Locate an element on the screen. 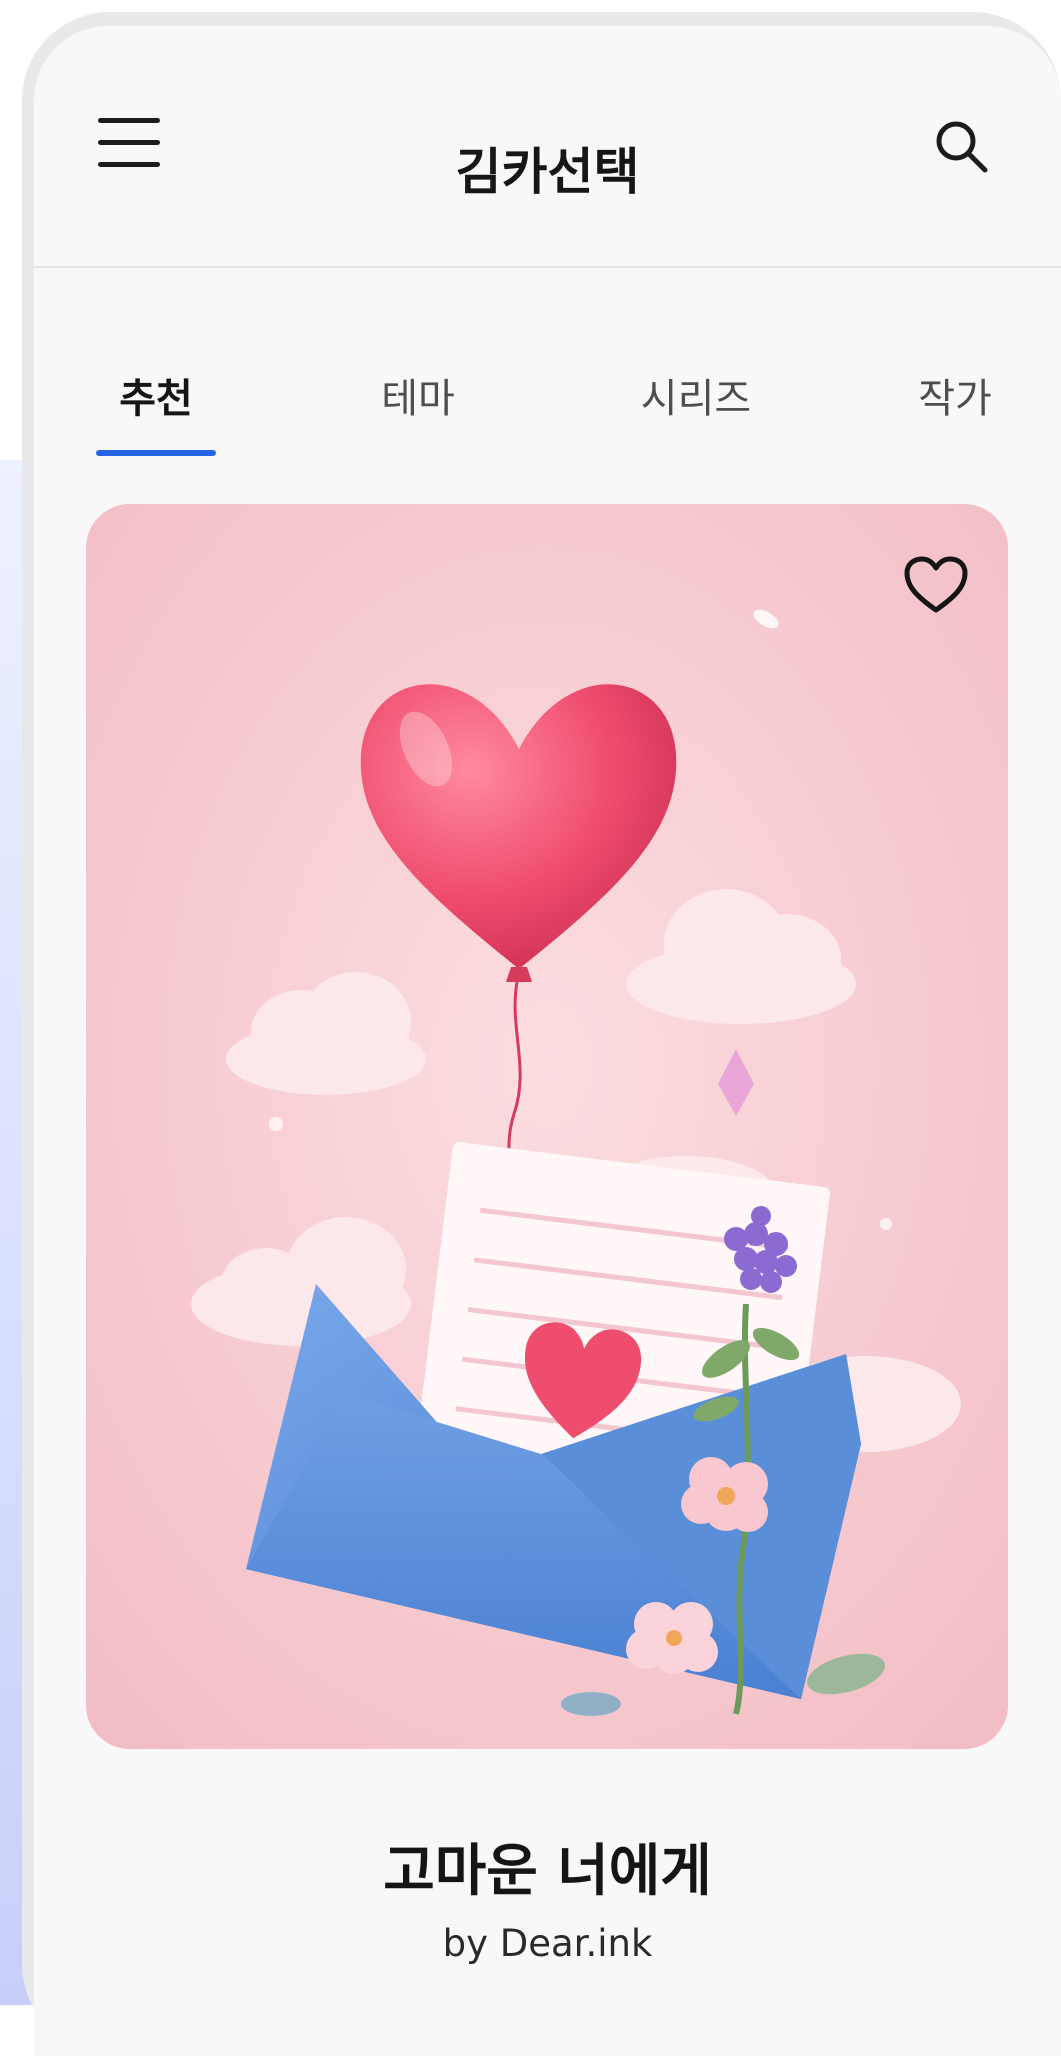 Image resolution: width=1061 pixels, height=2056 pixels. tab-authors: 작가 is located at coordinates (955, 395).